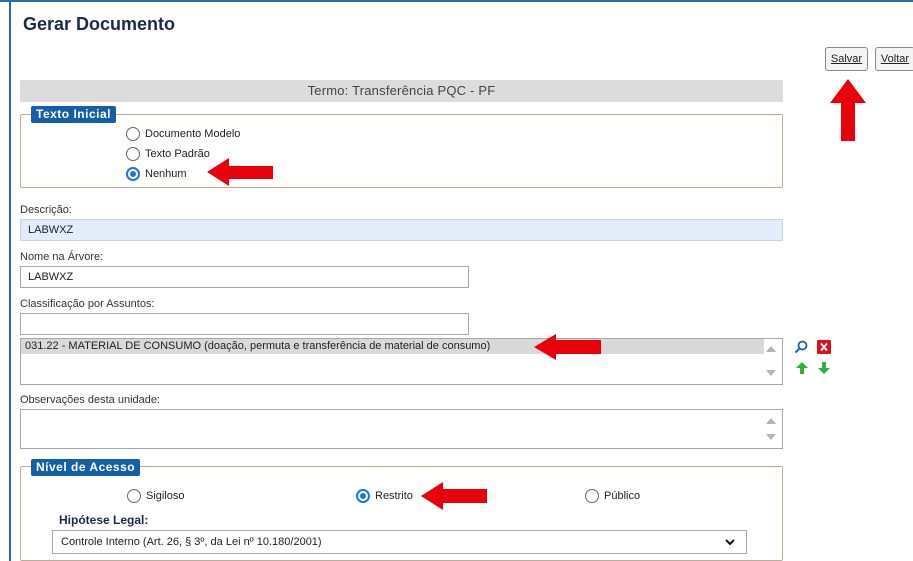  What do you see at coordinates (824, 368) in the screenshot?
I see `move-down-icon` at bounding box center [824, 368].